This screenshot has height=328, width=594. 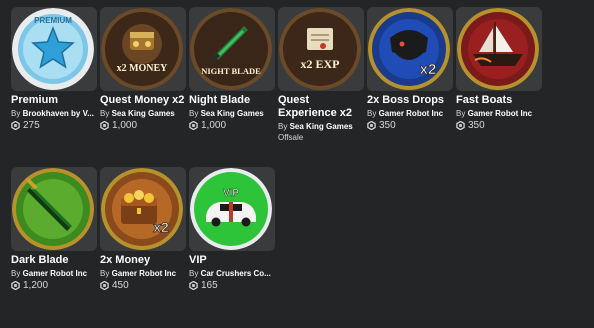 What do you see at coordinates (315, 113) in the screenshot?
I see `pass-title-line2: Experience x2` at bounding box center [315, 113].